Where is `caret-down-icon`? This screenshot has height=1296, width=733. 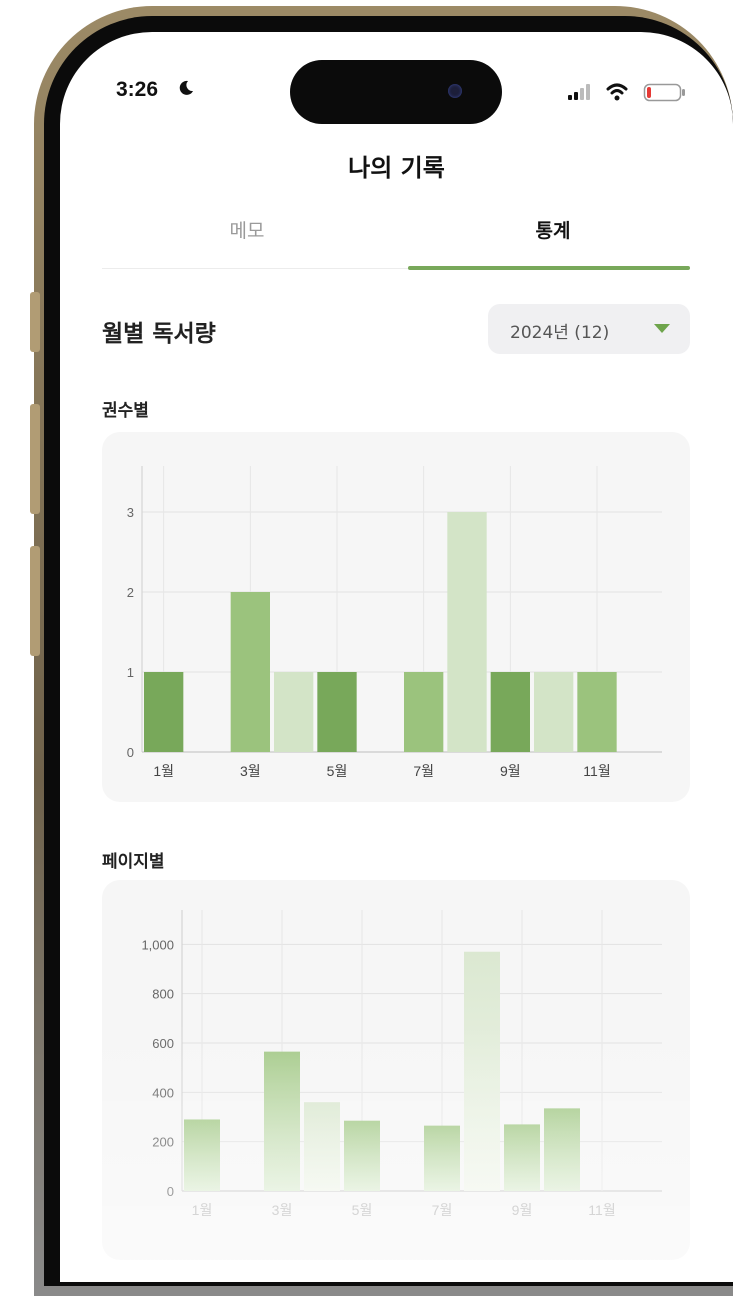
caret-down-icon is located at coordinates (662, 328).